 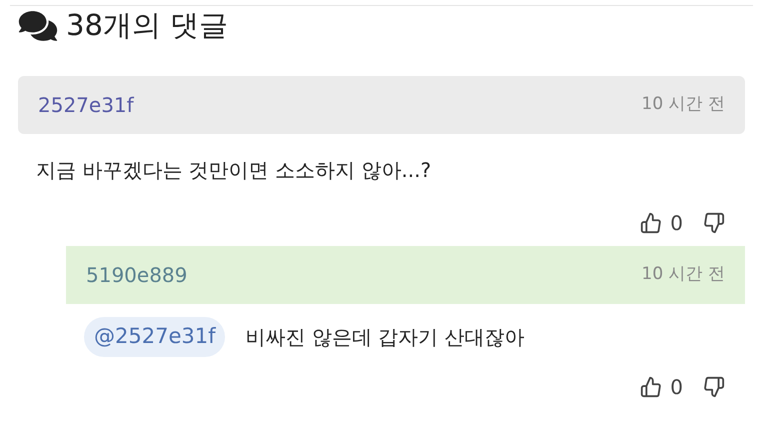 I want to click on comment-text: 비싸진 않은데 갑자기 산대잖아, so click(x=385, y=337).